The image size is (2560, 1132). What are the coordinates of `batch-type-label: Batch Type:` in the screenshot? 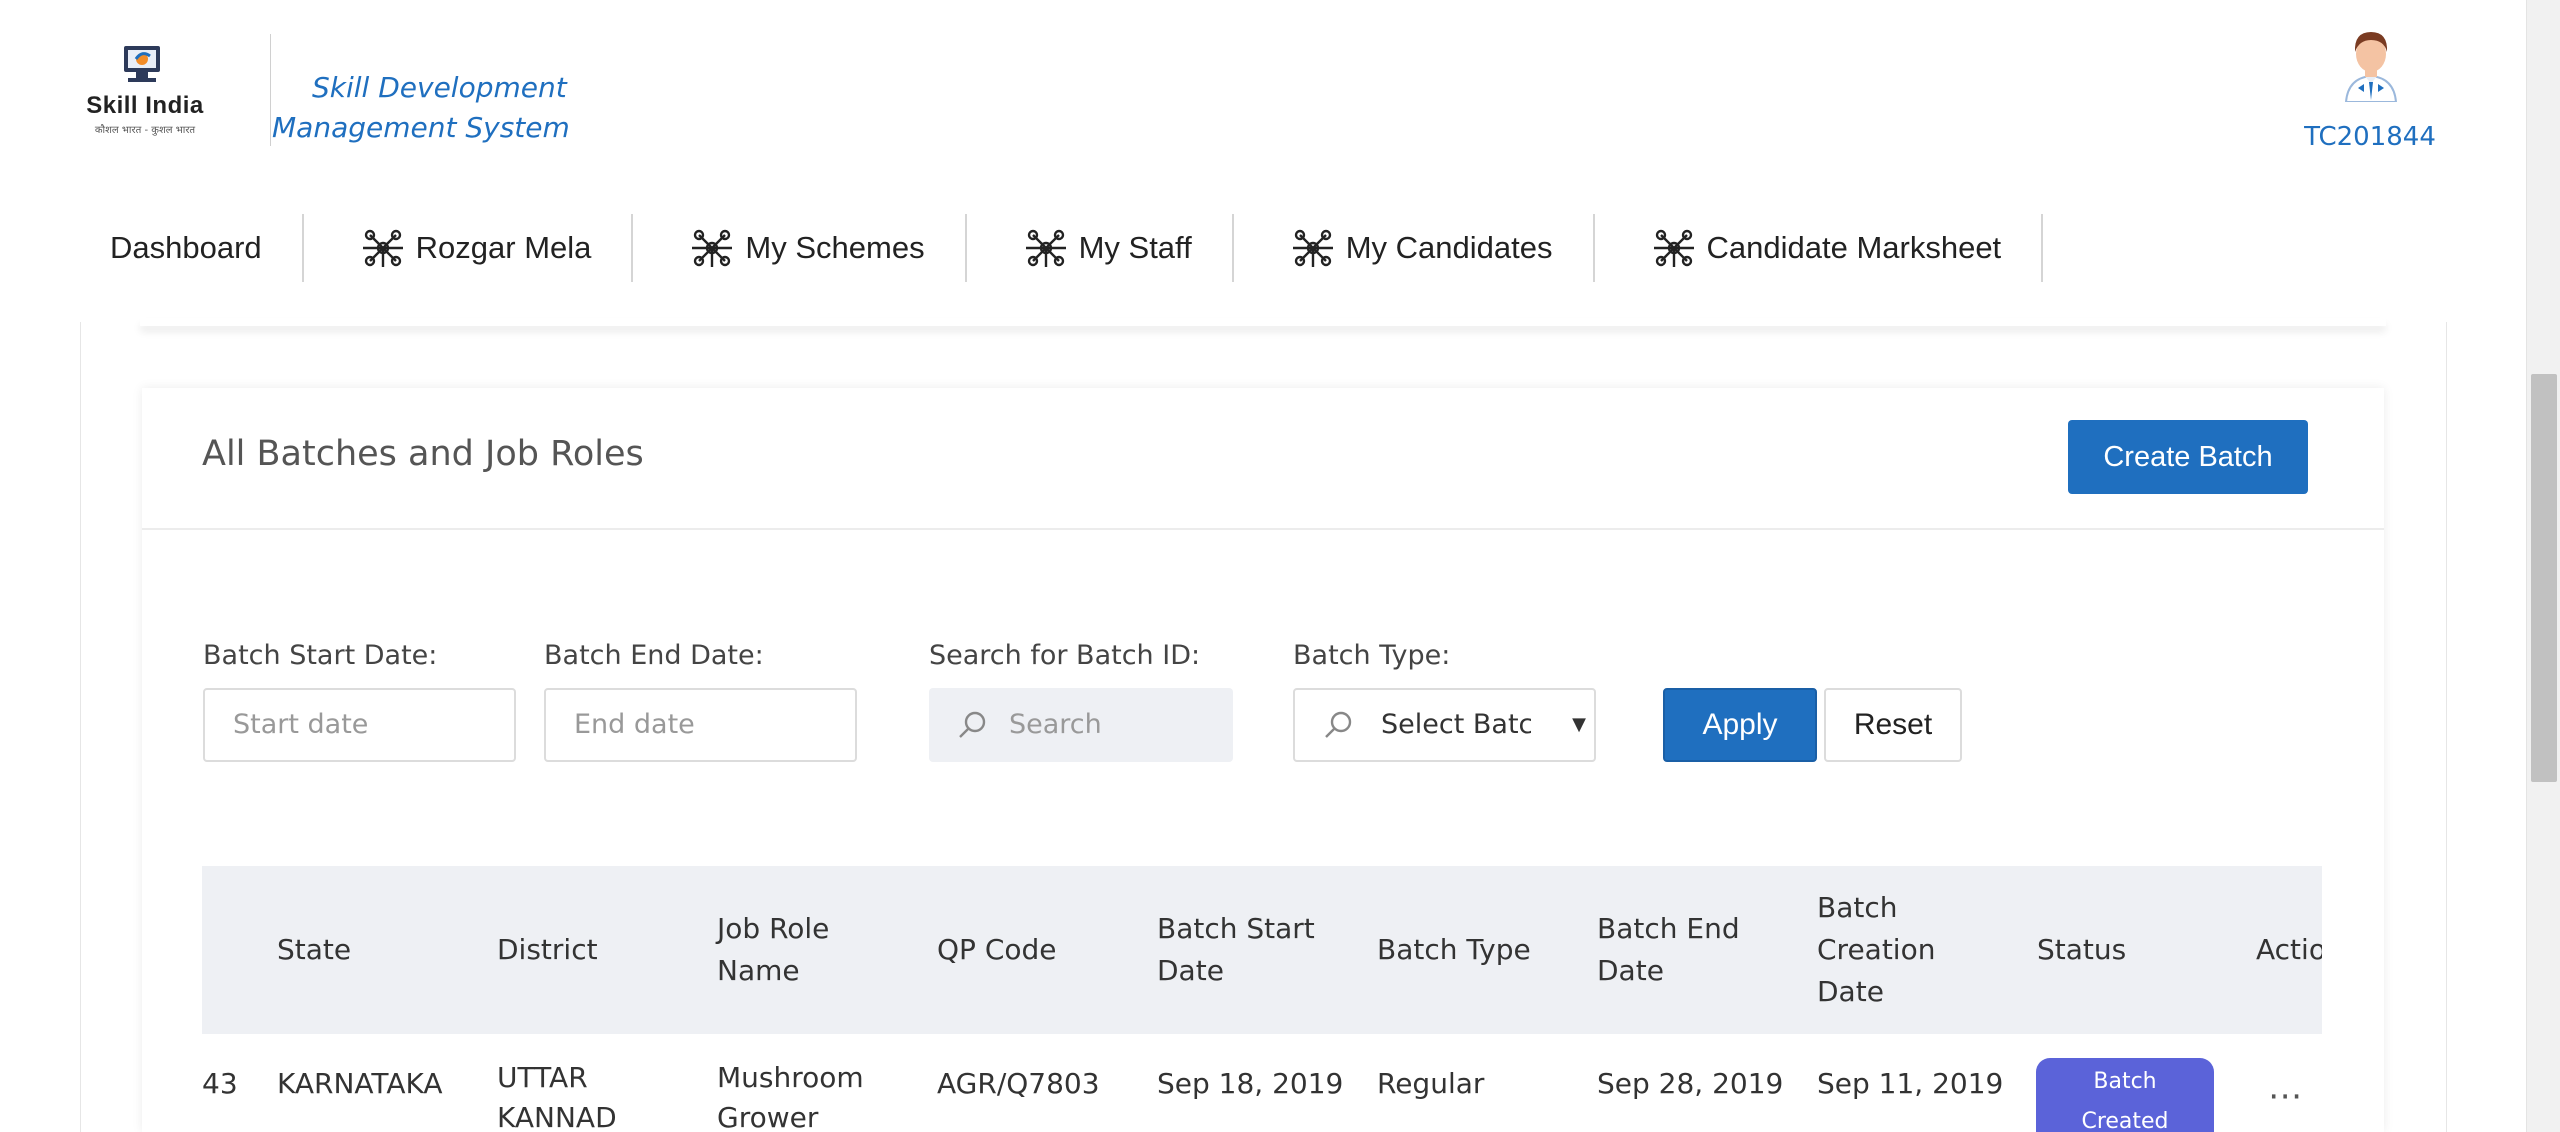 It's located at (1372, 655).